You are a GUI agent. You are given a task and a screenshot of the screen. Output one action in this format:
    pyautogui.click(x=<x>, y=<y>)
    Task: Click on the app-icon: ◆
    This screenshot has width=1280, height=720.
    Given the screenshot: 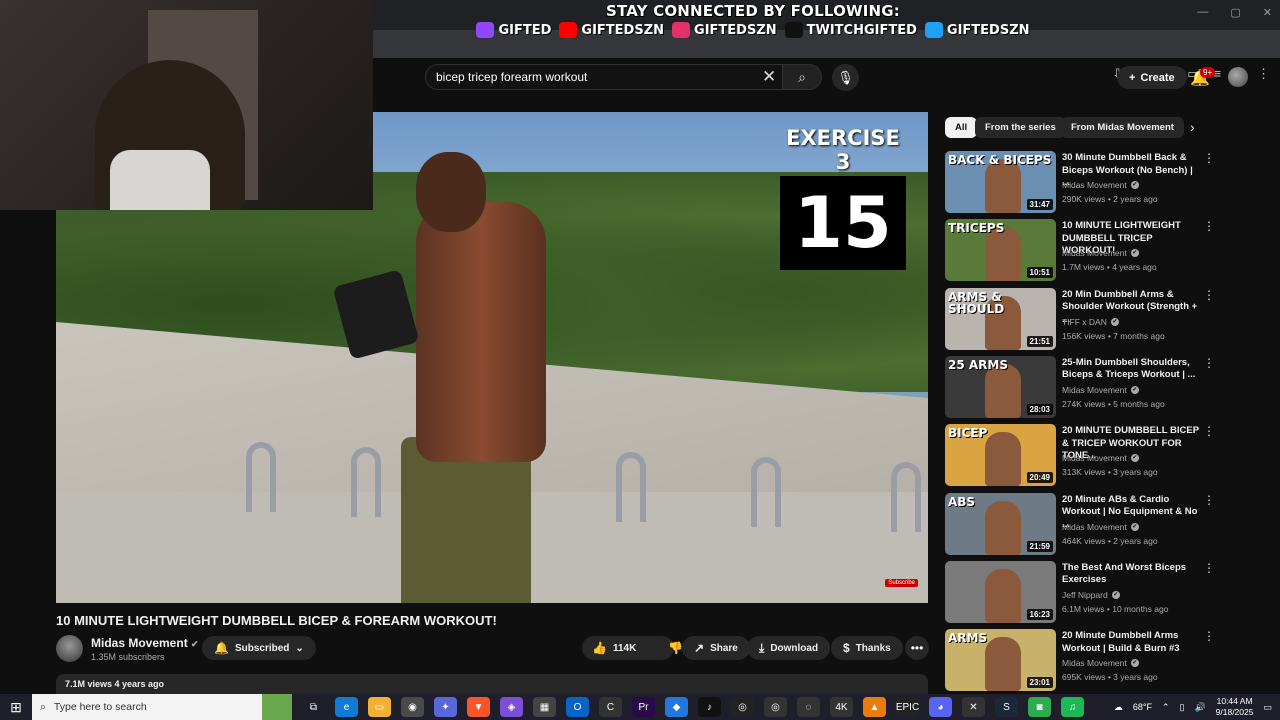 What is the action you would take?
    pyautogui.click(x=676, y=707)
    